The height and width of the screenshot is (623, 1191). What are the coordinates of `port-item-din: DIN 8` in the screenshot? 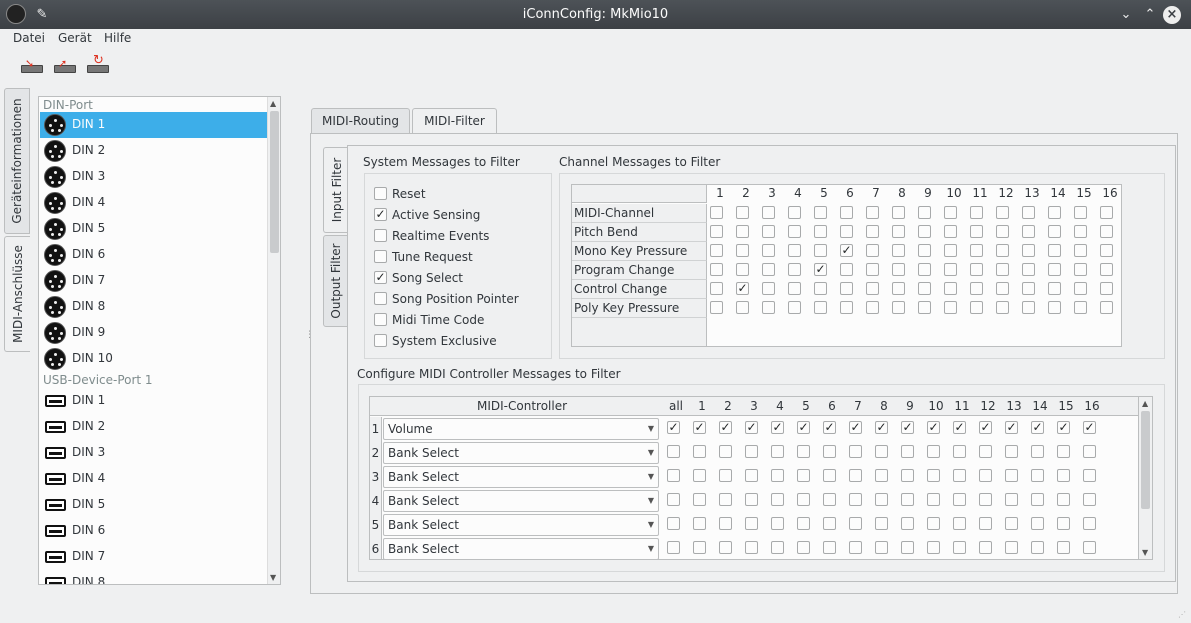 It's located at (160, 307).